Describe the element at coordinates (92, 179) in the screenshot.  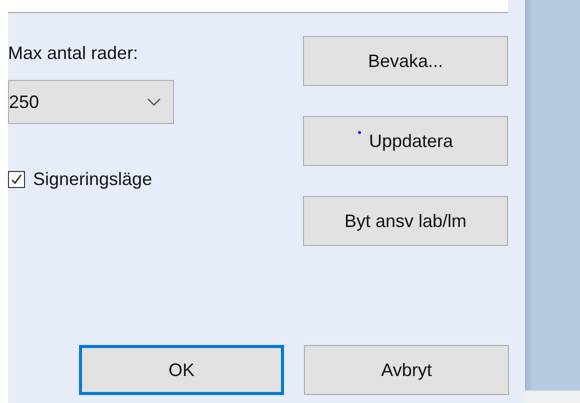
I see `signing-mode-label: Signeringsläge` at that location.